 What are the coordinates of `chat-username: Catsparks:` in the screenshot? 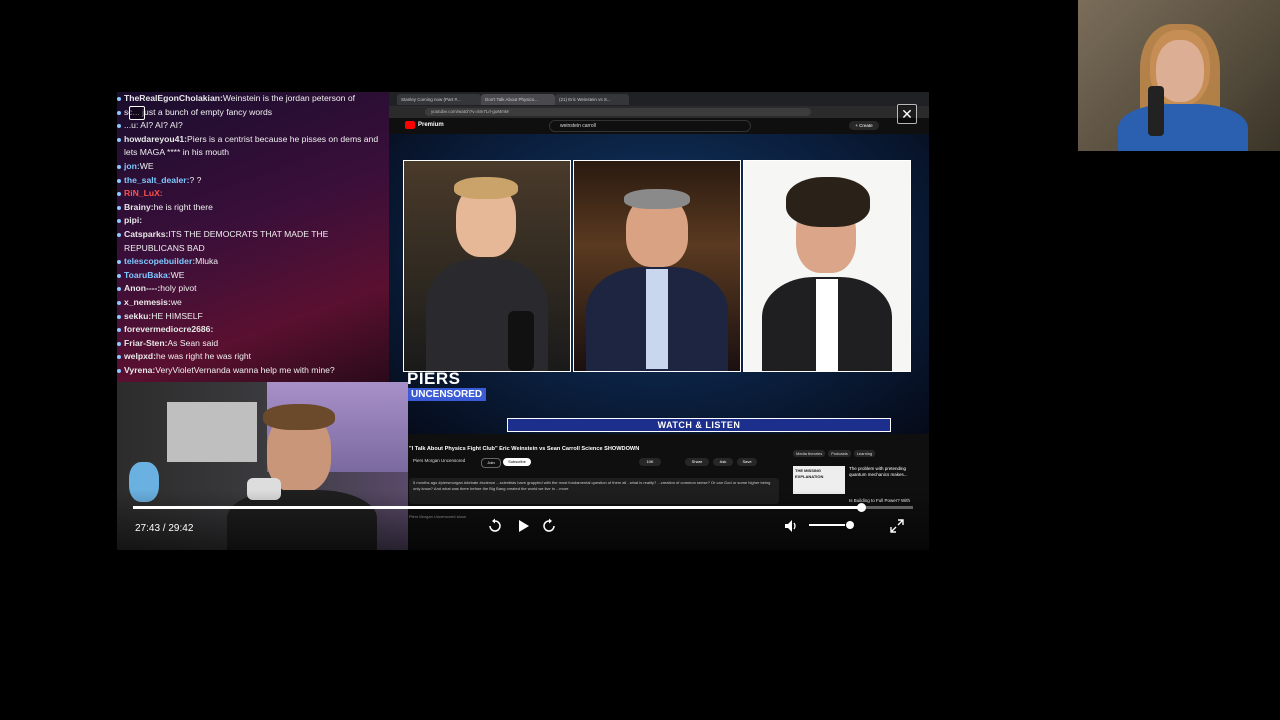 It's located at (146, 234).